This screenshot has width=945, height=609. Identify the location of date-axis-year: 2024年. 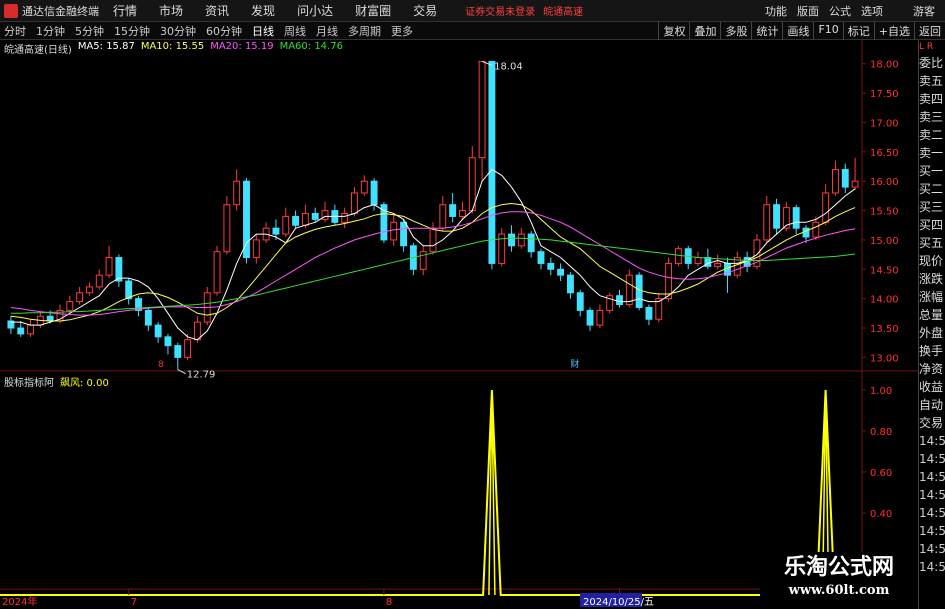
(19, 601).